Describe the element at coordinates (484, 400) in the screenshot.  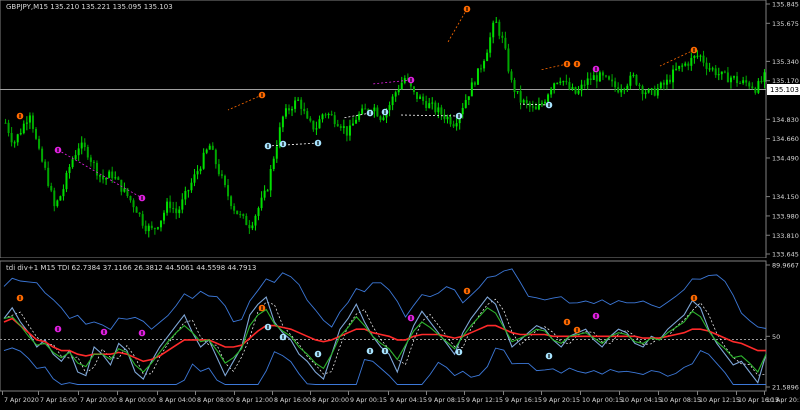
I see `time-tick-label: 9 Apr 12:15` at that location.